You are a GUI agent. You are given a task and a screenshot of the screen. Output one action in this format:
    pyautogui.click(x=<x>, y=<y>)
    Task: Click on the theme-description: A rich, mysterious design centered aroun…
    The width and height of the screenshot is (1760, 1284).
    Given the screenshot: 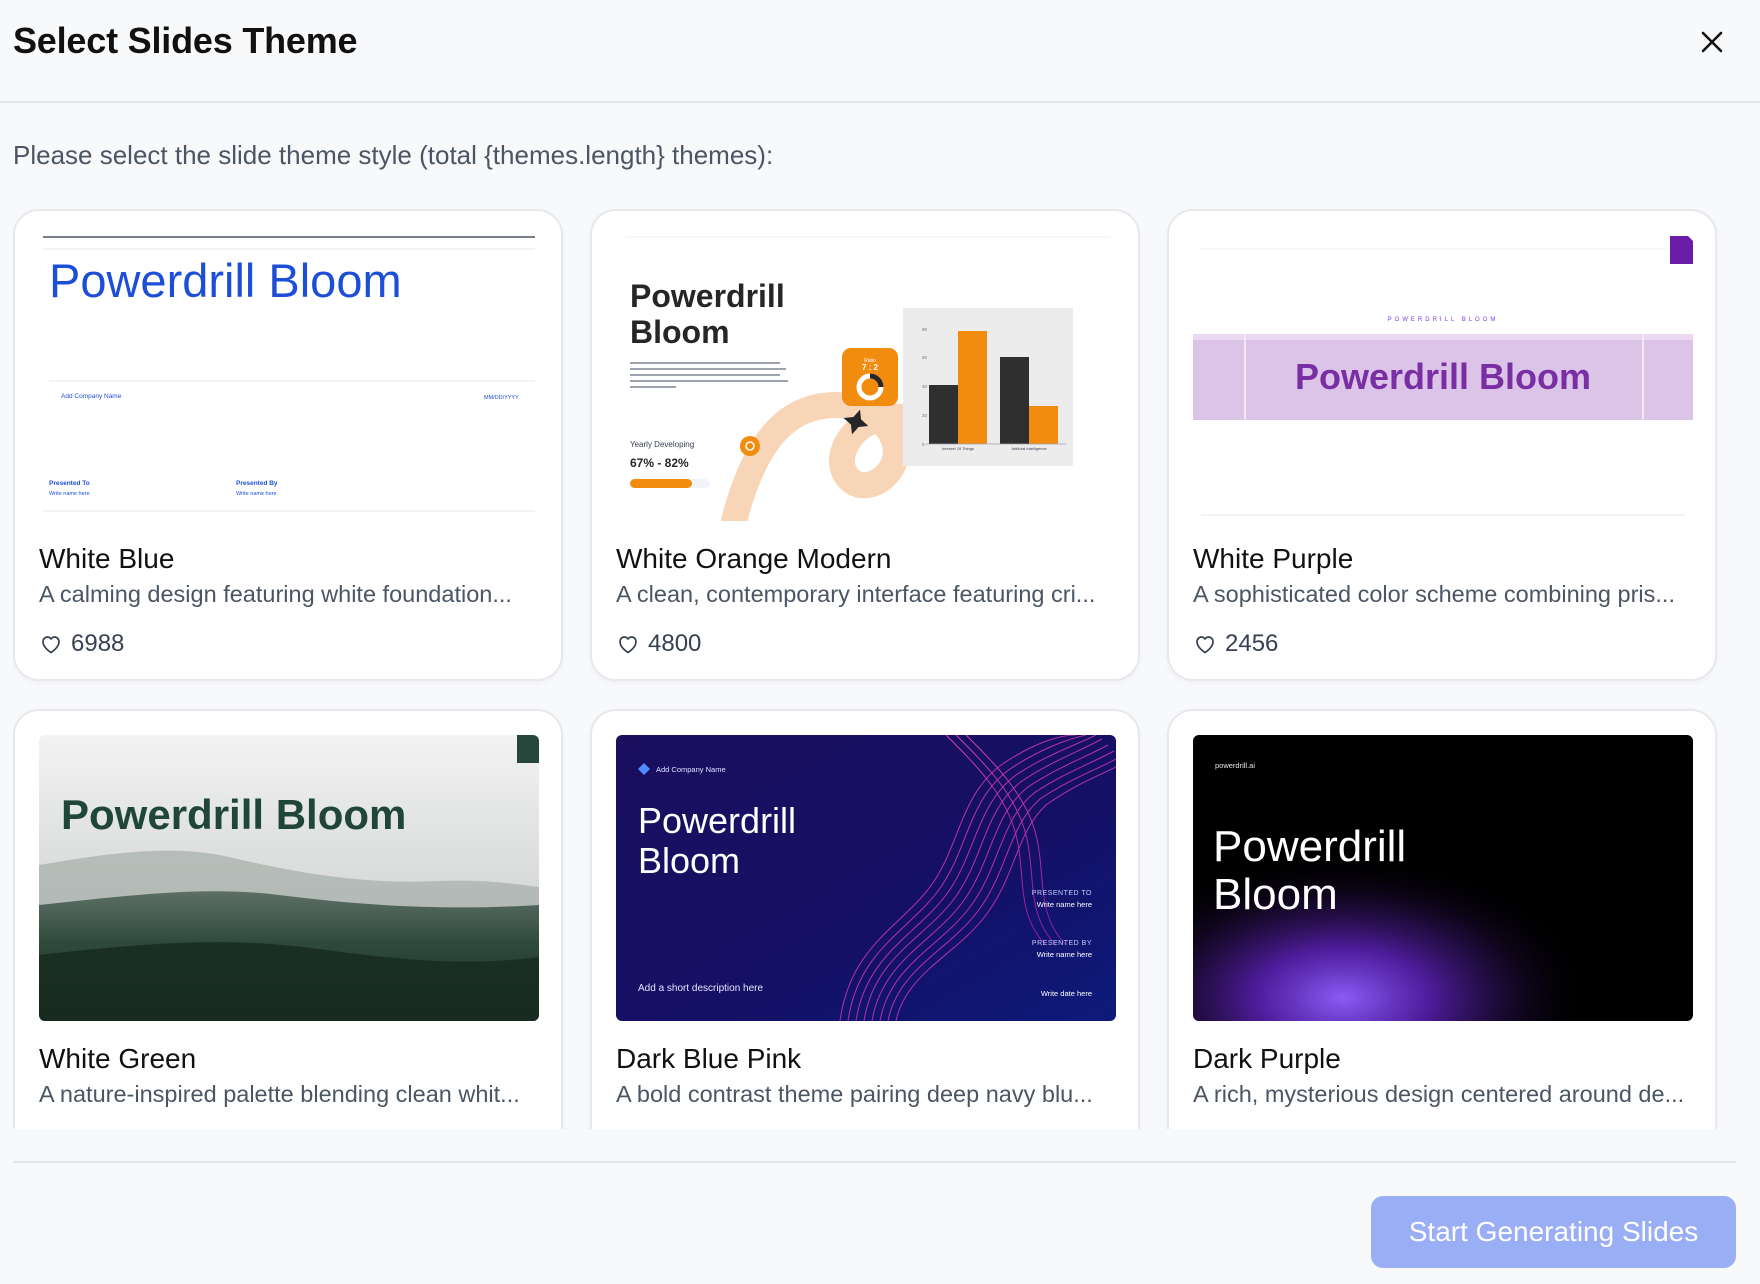 What is the action you would take?
    pyautogui.click(x=1439, y=1094)
    